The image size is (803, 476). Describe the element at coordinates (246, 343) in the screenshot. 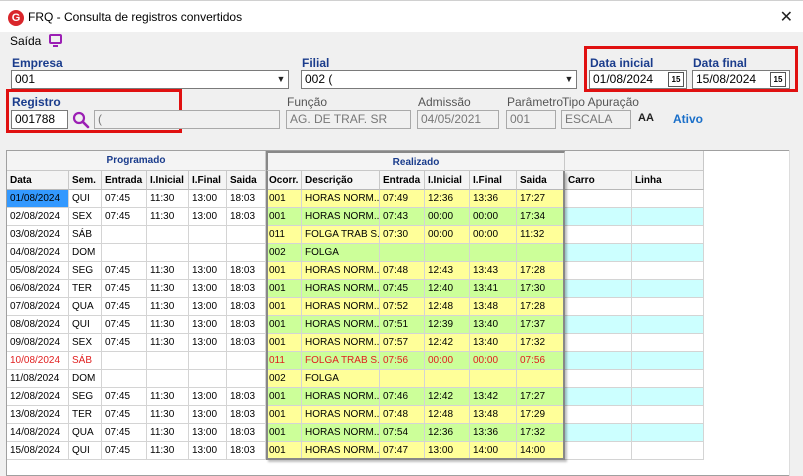

I see `table-cell-r8-c5: 18:03` at that location.